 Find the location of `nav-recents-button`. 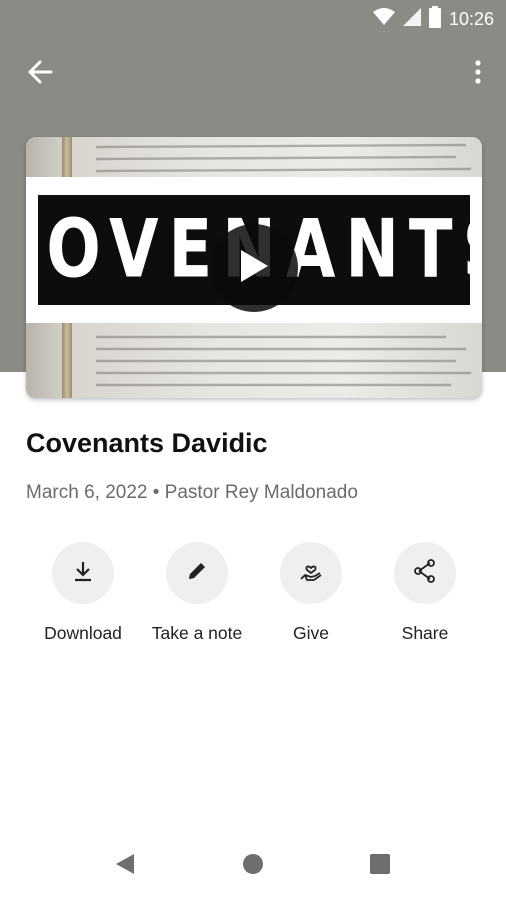

nav-recents-button is located at coordinates (380, 866).